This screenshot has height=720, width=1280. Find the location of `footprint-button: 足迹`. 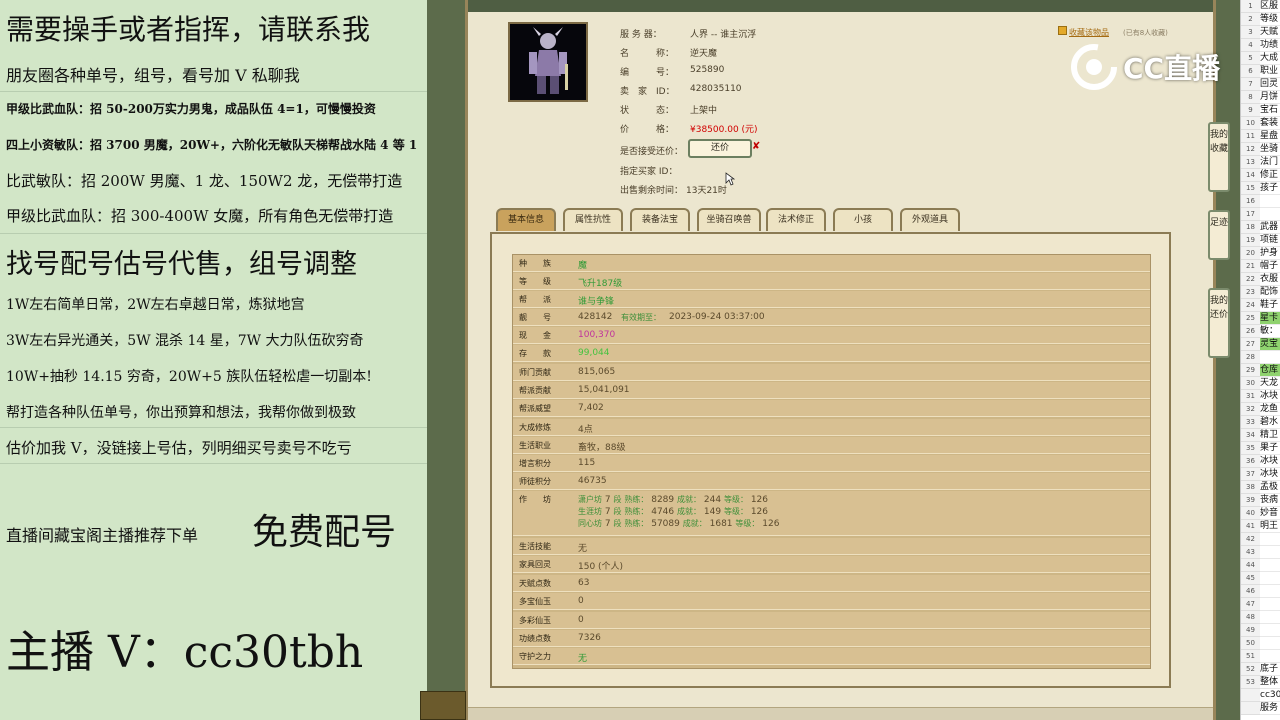

footprint-button: 足迹 is located at coordinates (1219, 235).